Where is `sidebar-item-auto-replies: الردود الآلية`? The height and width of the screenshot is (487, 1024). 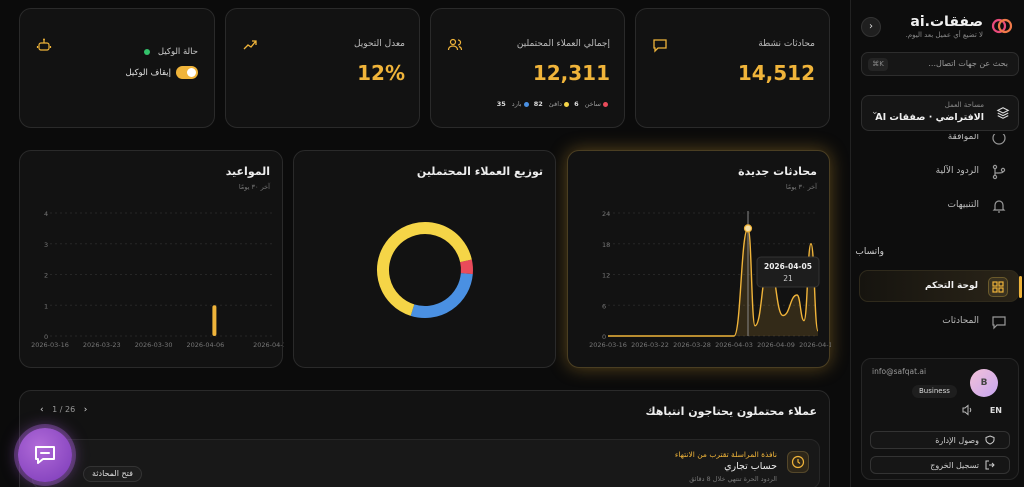 sidebar-item-auto-replies: الردود الآلية is located at coordinates (939, 172).